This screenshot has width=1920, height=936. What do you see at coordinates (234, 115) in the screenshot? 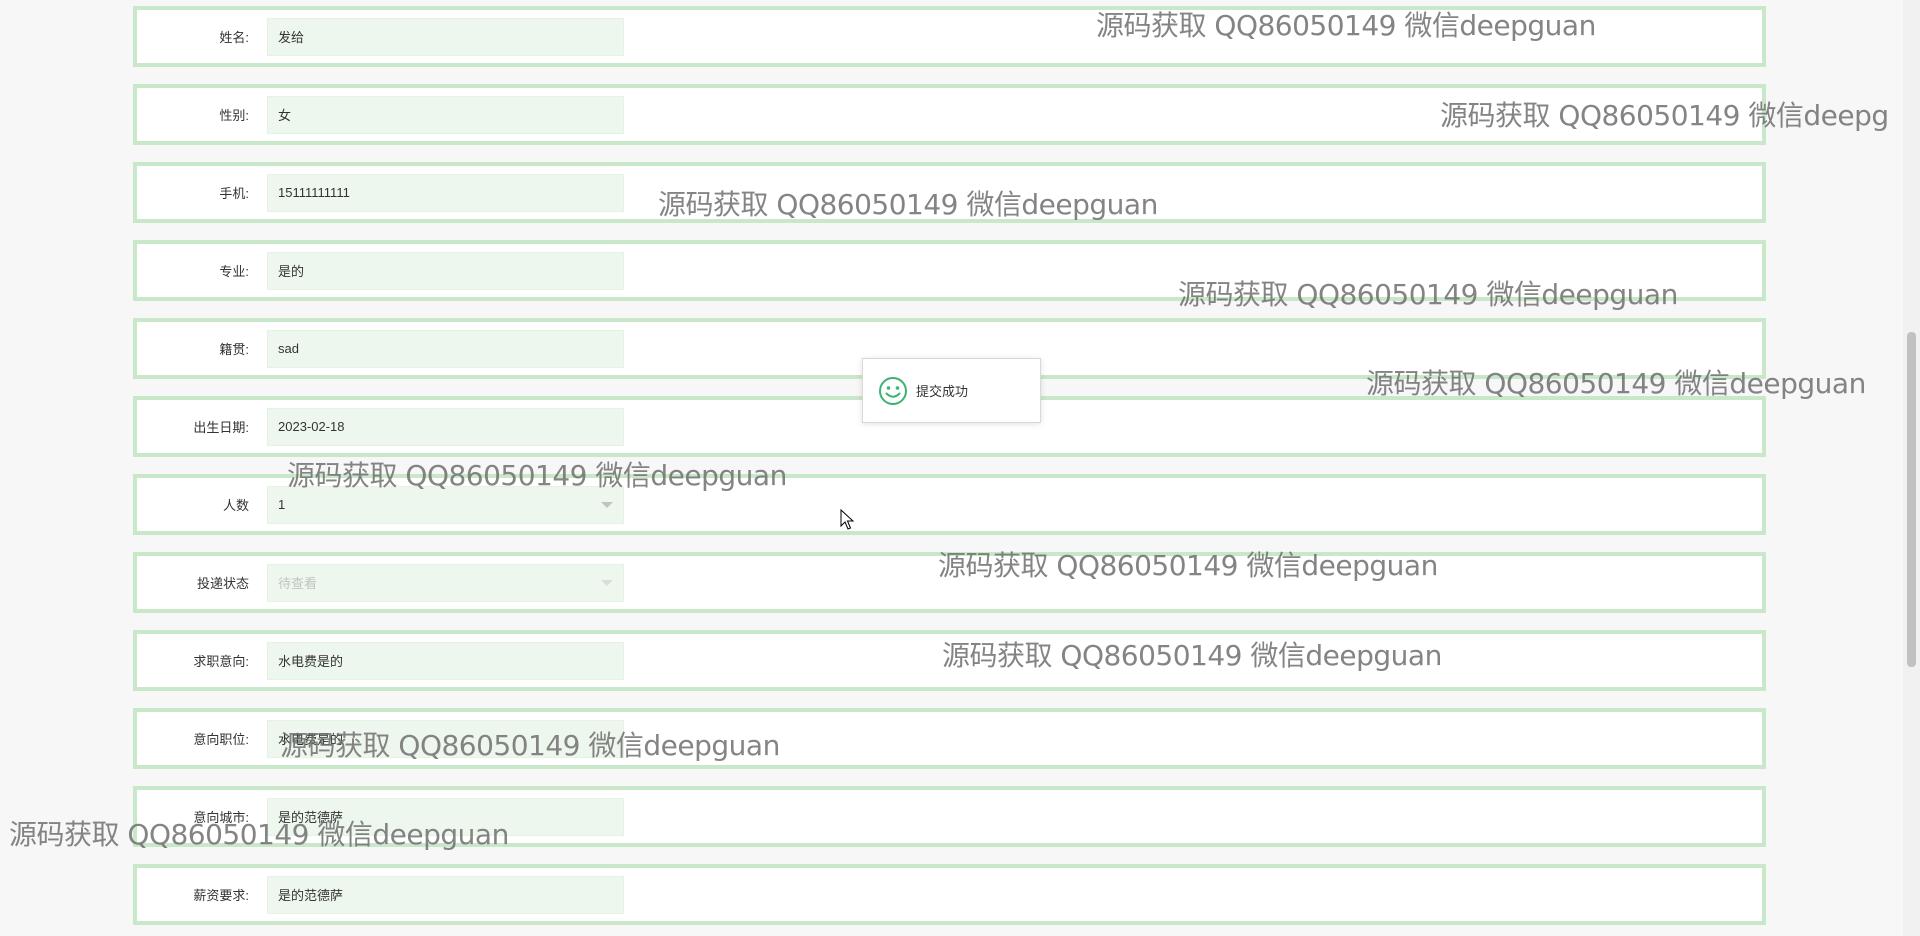
I see `gender-label: 性别:` at bounding box center [234, 115].